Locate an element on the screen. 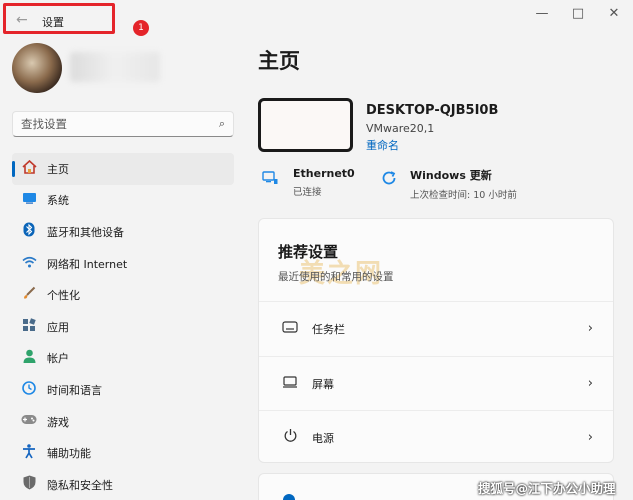  search-box: ⌕ is located at coordinates (123, 124).